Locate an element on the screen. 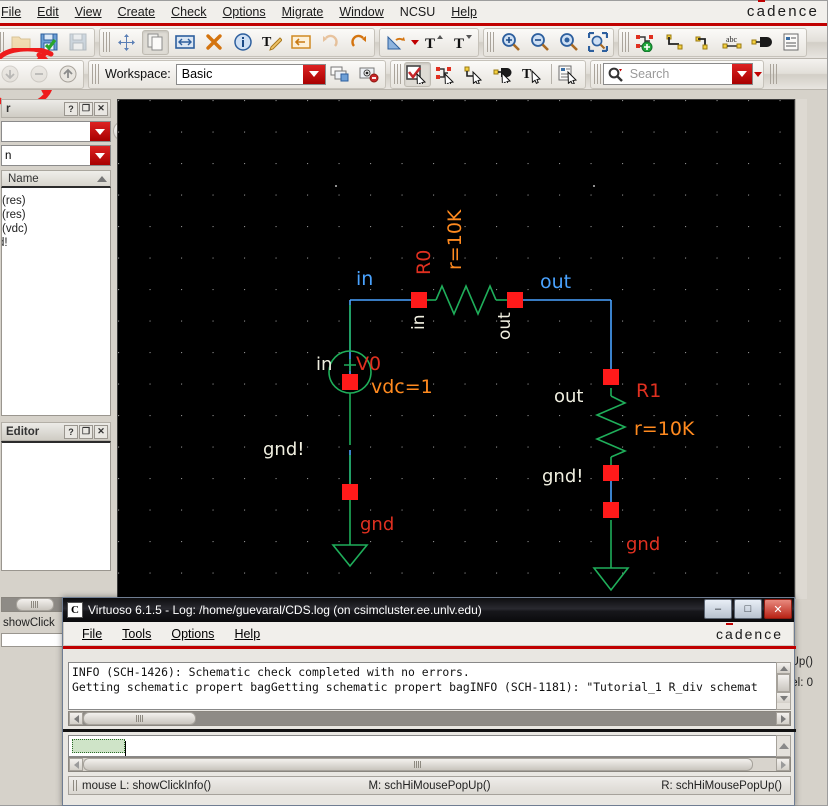 The width and height of the screenshot is (828, 806). save-button is located at coordinates (78, 42).